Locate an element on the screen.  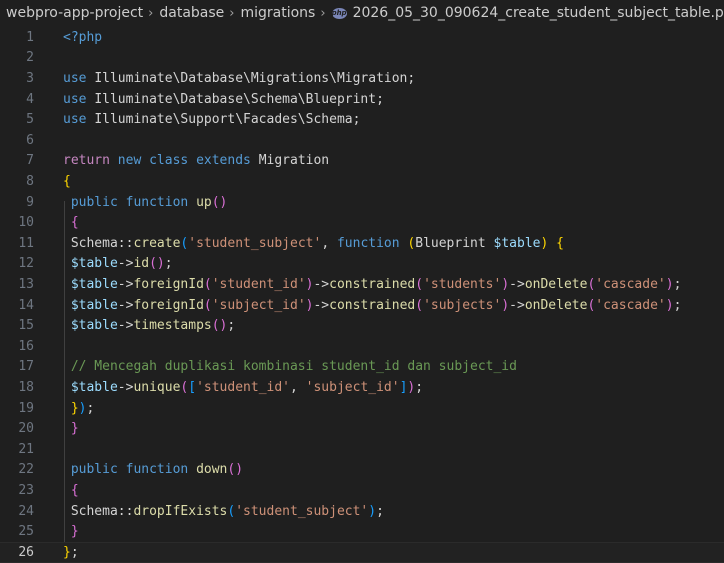
line-number: 1 is located at coordinates (30, 37).